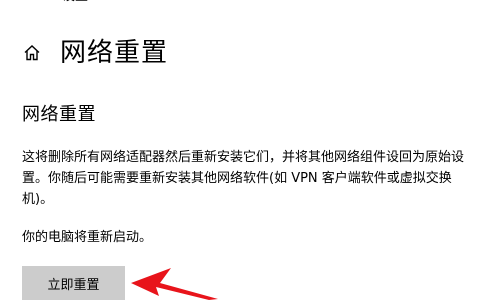  What do you see at coordinates (59, 114) in the screenshot?
I see `section-title: 网络重置` at bounding box center [59, 114].